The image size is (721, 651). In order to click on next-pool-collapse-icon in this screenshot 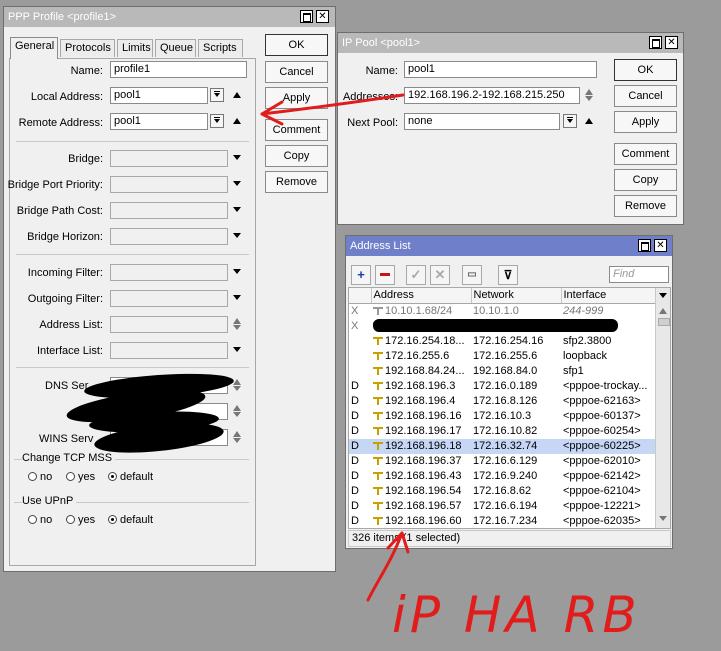, I will do `click(589, 121)`.